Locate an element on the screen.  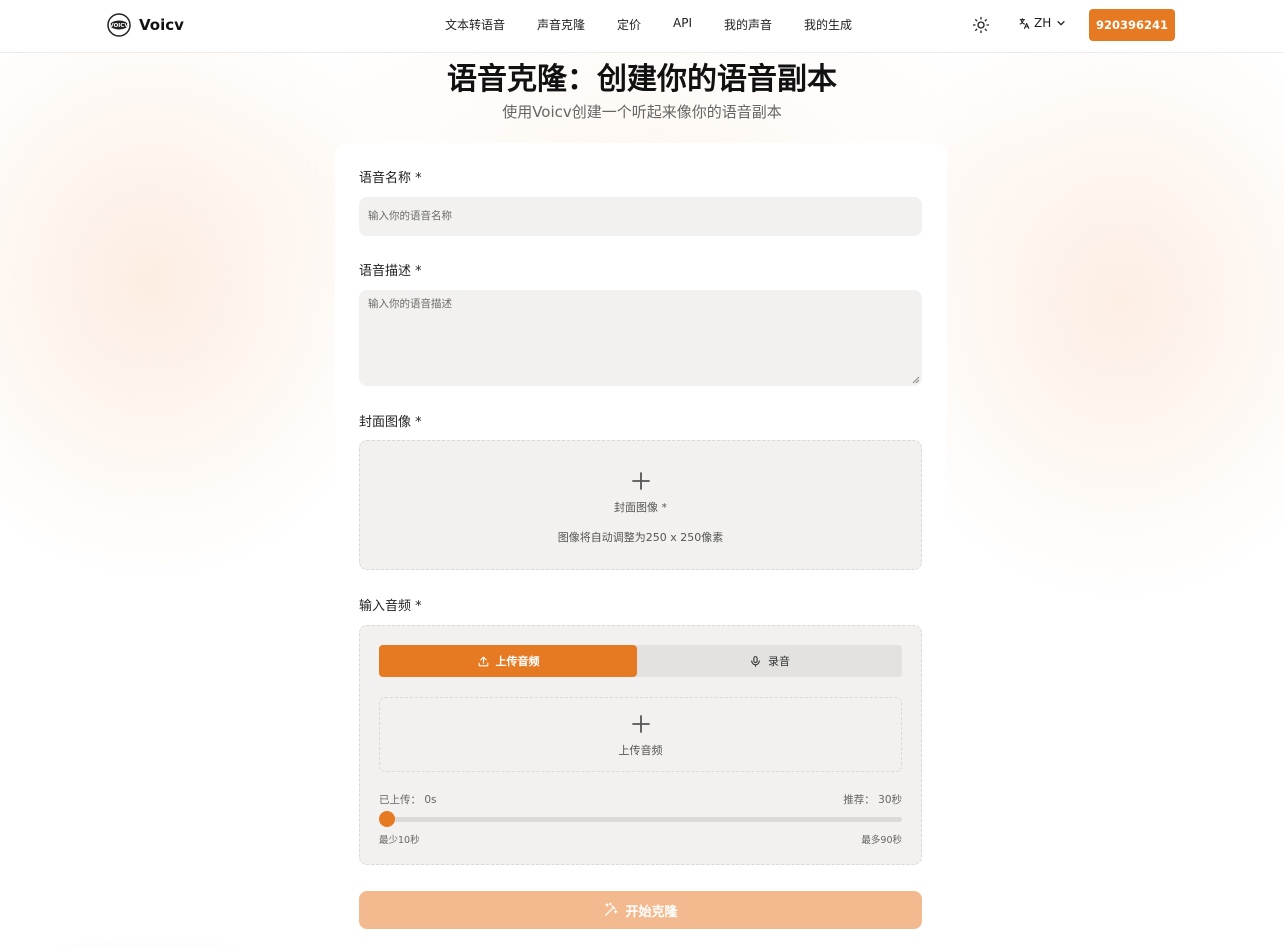
audio-upload-dropzone: 上传音频 is located at coordinates (640, 734).